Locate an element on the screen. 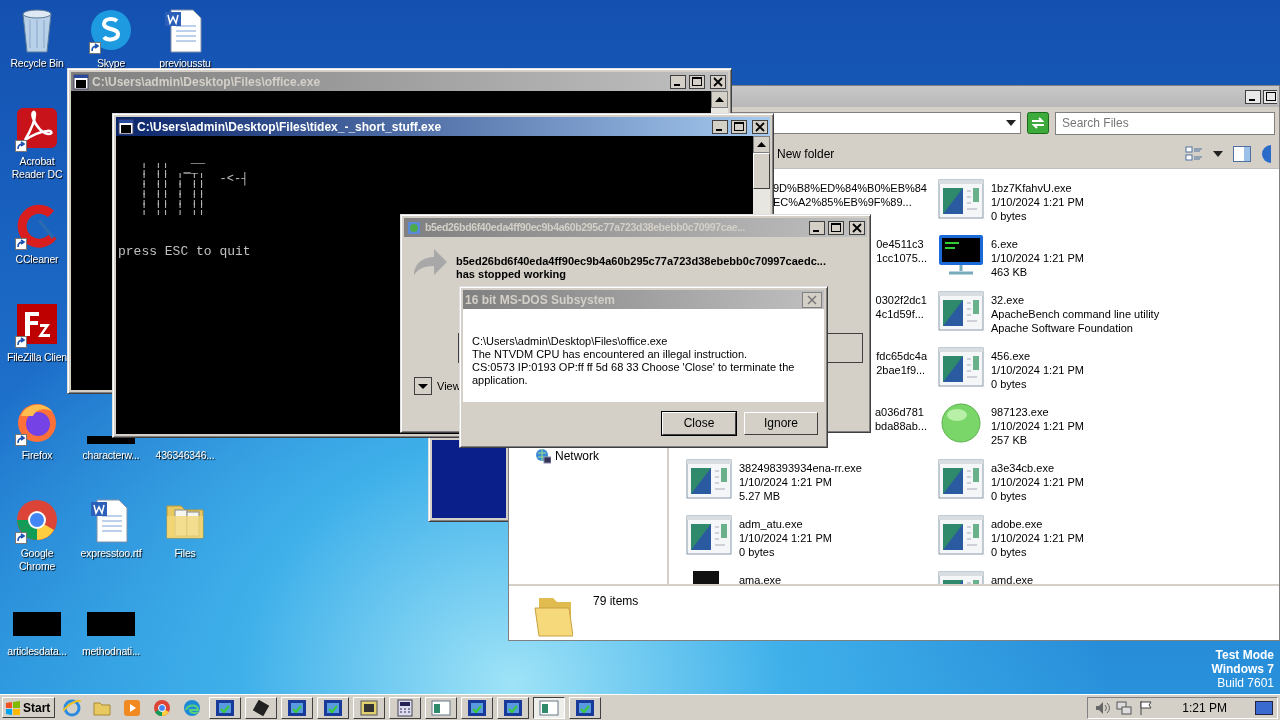 This screenshot has height=720, width=1280. start-button: Start is located at coordinates (29, 707).